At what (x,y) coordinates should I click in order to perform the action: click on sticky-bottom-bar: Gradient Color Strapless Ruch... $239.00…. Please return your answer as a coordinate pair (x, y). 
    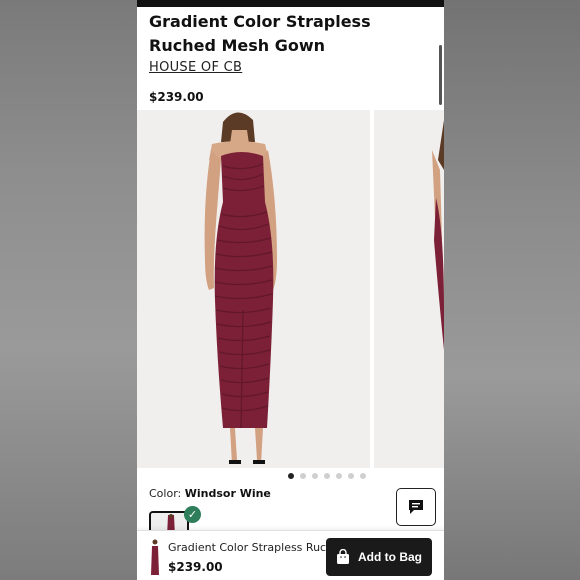
    Looking at the image, I should click on (290, 555).